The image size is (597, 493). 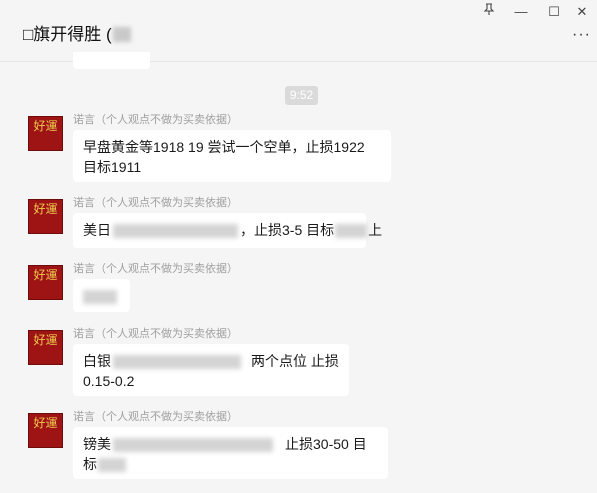 I want to click on message-line: 标, so click(x=230, y=464).